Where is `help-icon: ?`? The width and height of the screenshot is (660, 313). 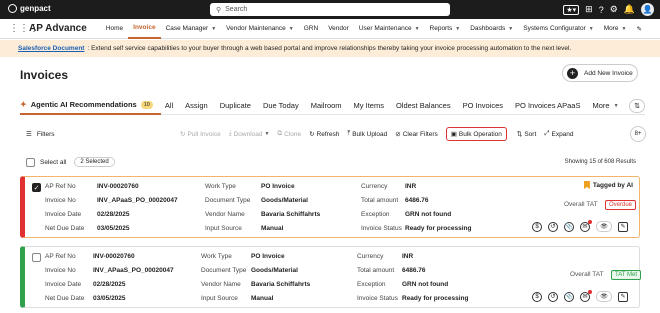
help-icon: ? is located at coordinates (601, 10).